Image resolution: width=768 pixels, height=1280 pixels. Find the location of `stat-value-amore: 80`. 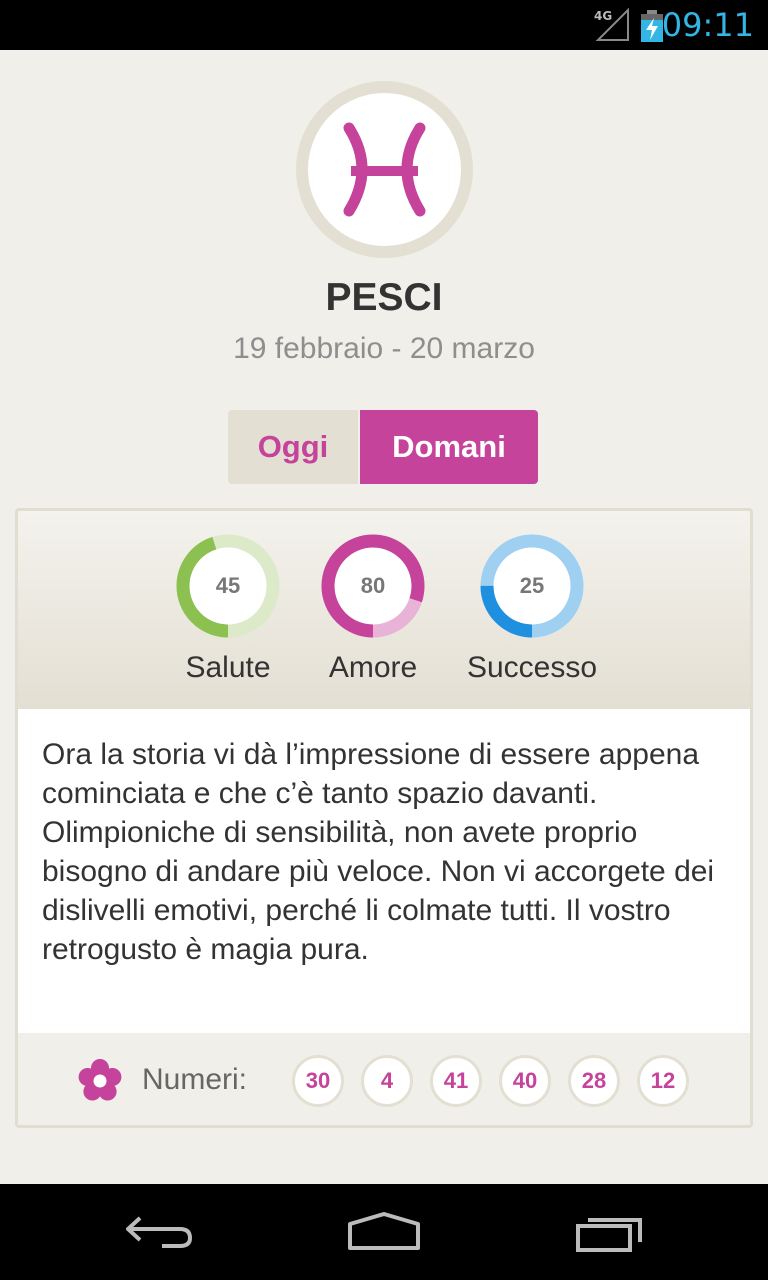

stat-value-amore: 80 is located at coordinates (373, 585).